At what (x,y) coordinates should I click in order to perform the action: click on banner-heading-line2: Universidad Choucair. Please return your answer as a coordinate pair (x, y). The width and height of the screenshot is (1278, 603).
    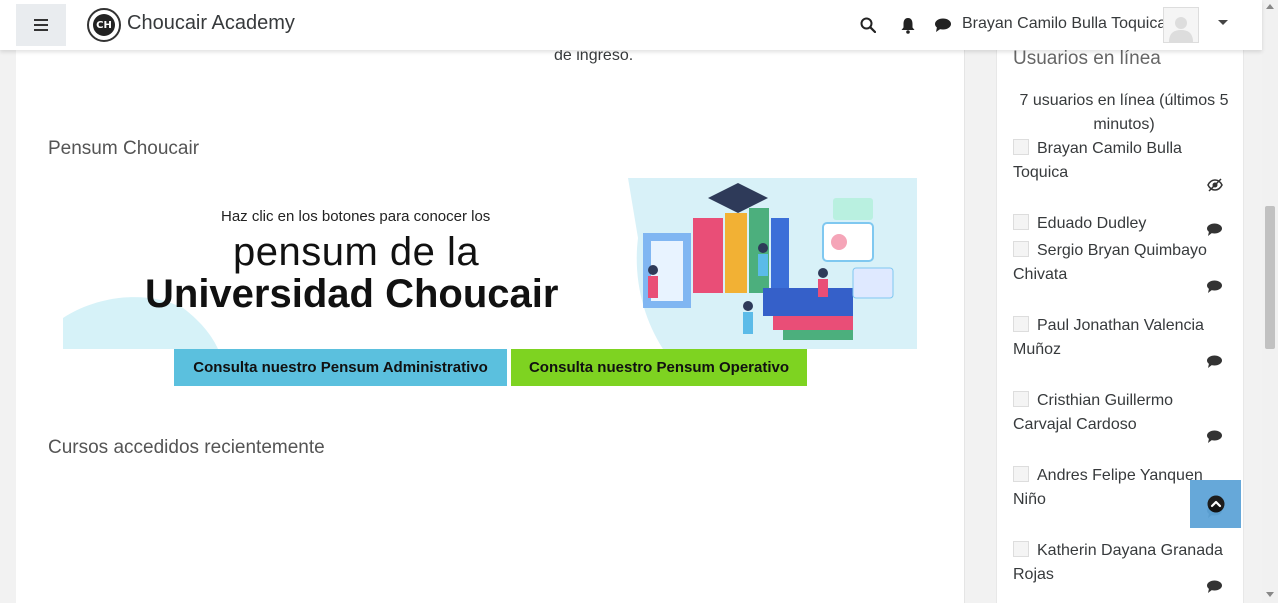
    Looking at the image, I should click on (352, 294).